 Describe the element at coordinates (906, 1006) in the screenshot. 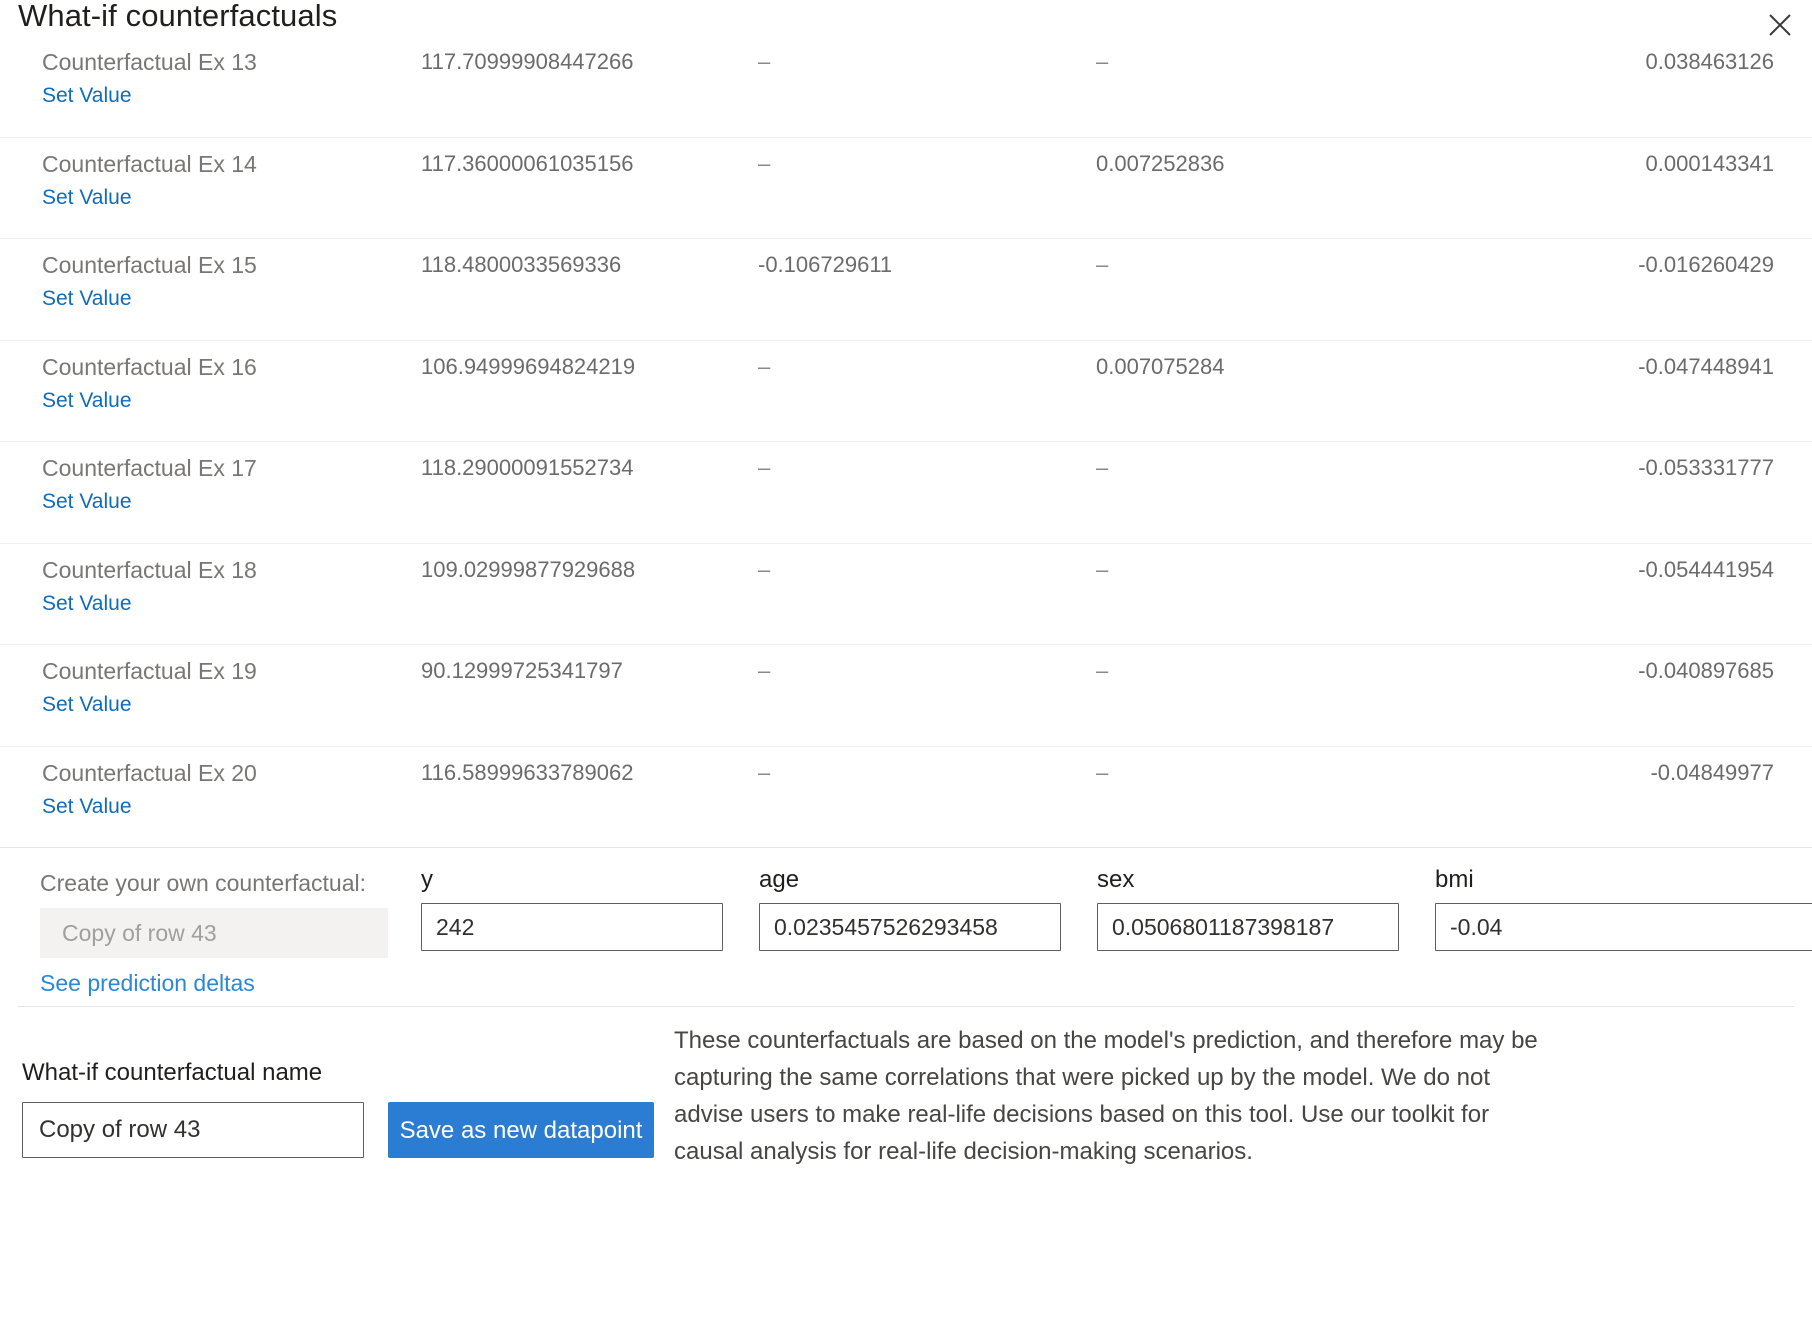

I see `footer-divider` at that location.